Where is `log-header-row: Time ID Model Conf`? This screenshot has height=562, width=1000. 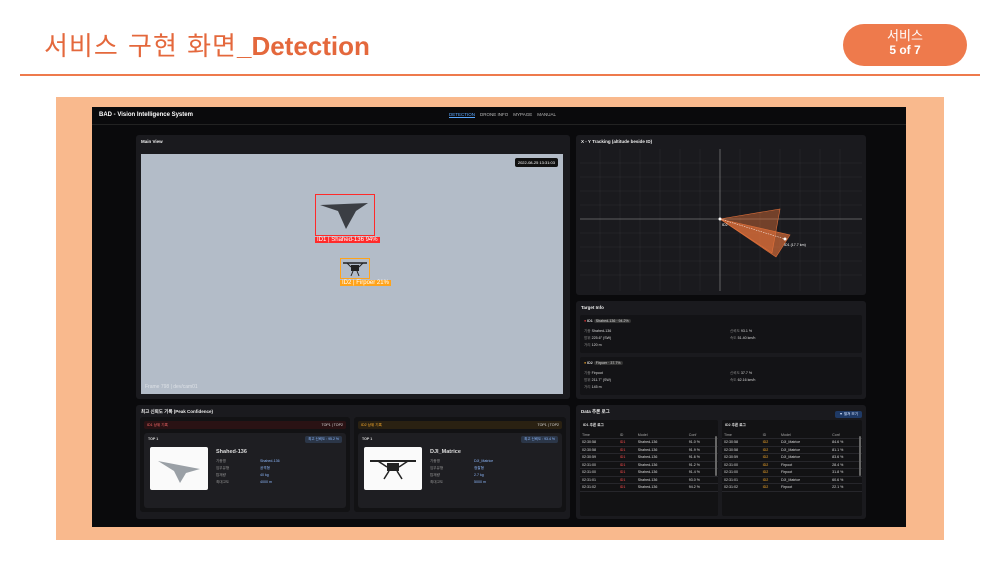
log-header-row: Time ID Model Conf is located at coordinates (792, 435).